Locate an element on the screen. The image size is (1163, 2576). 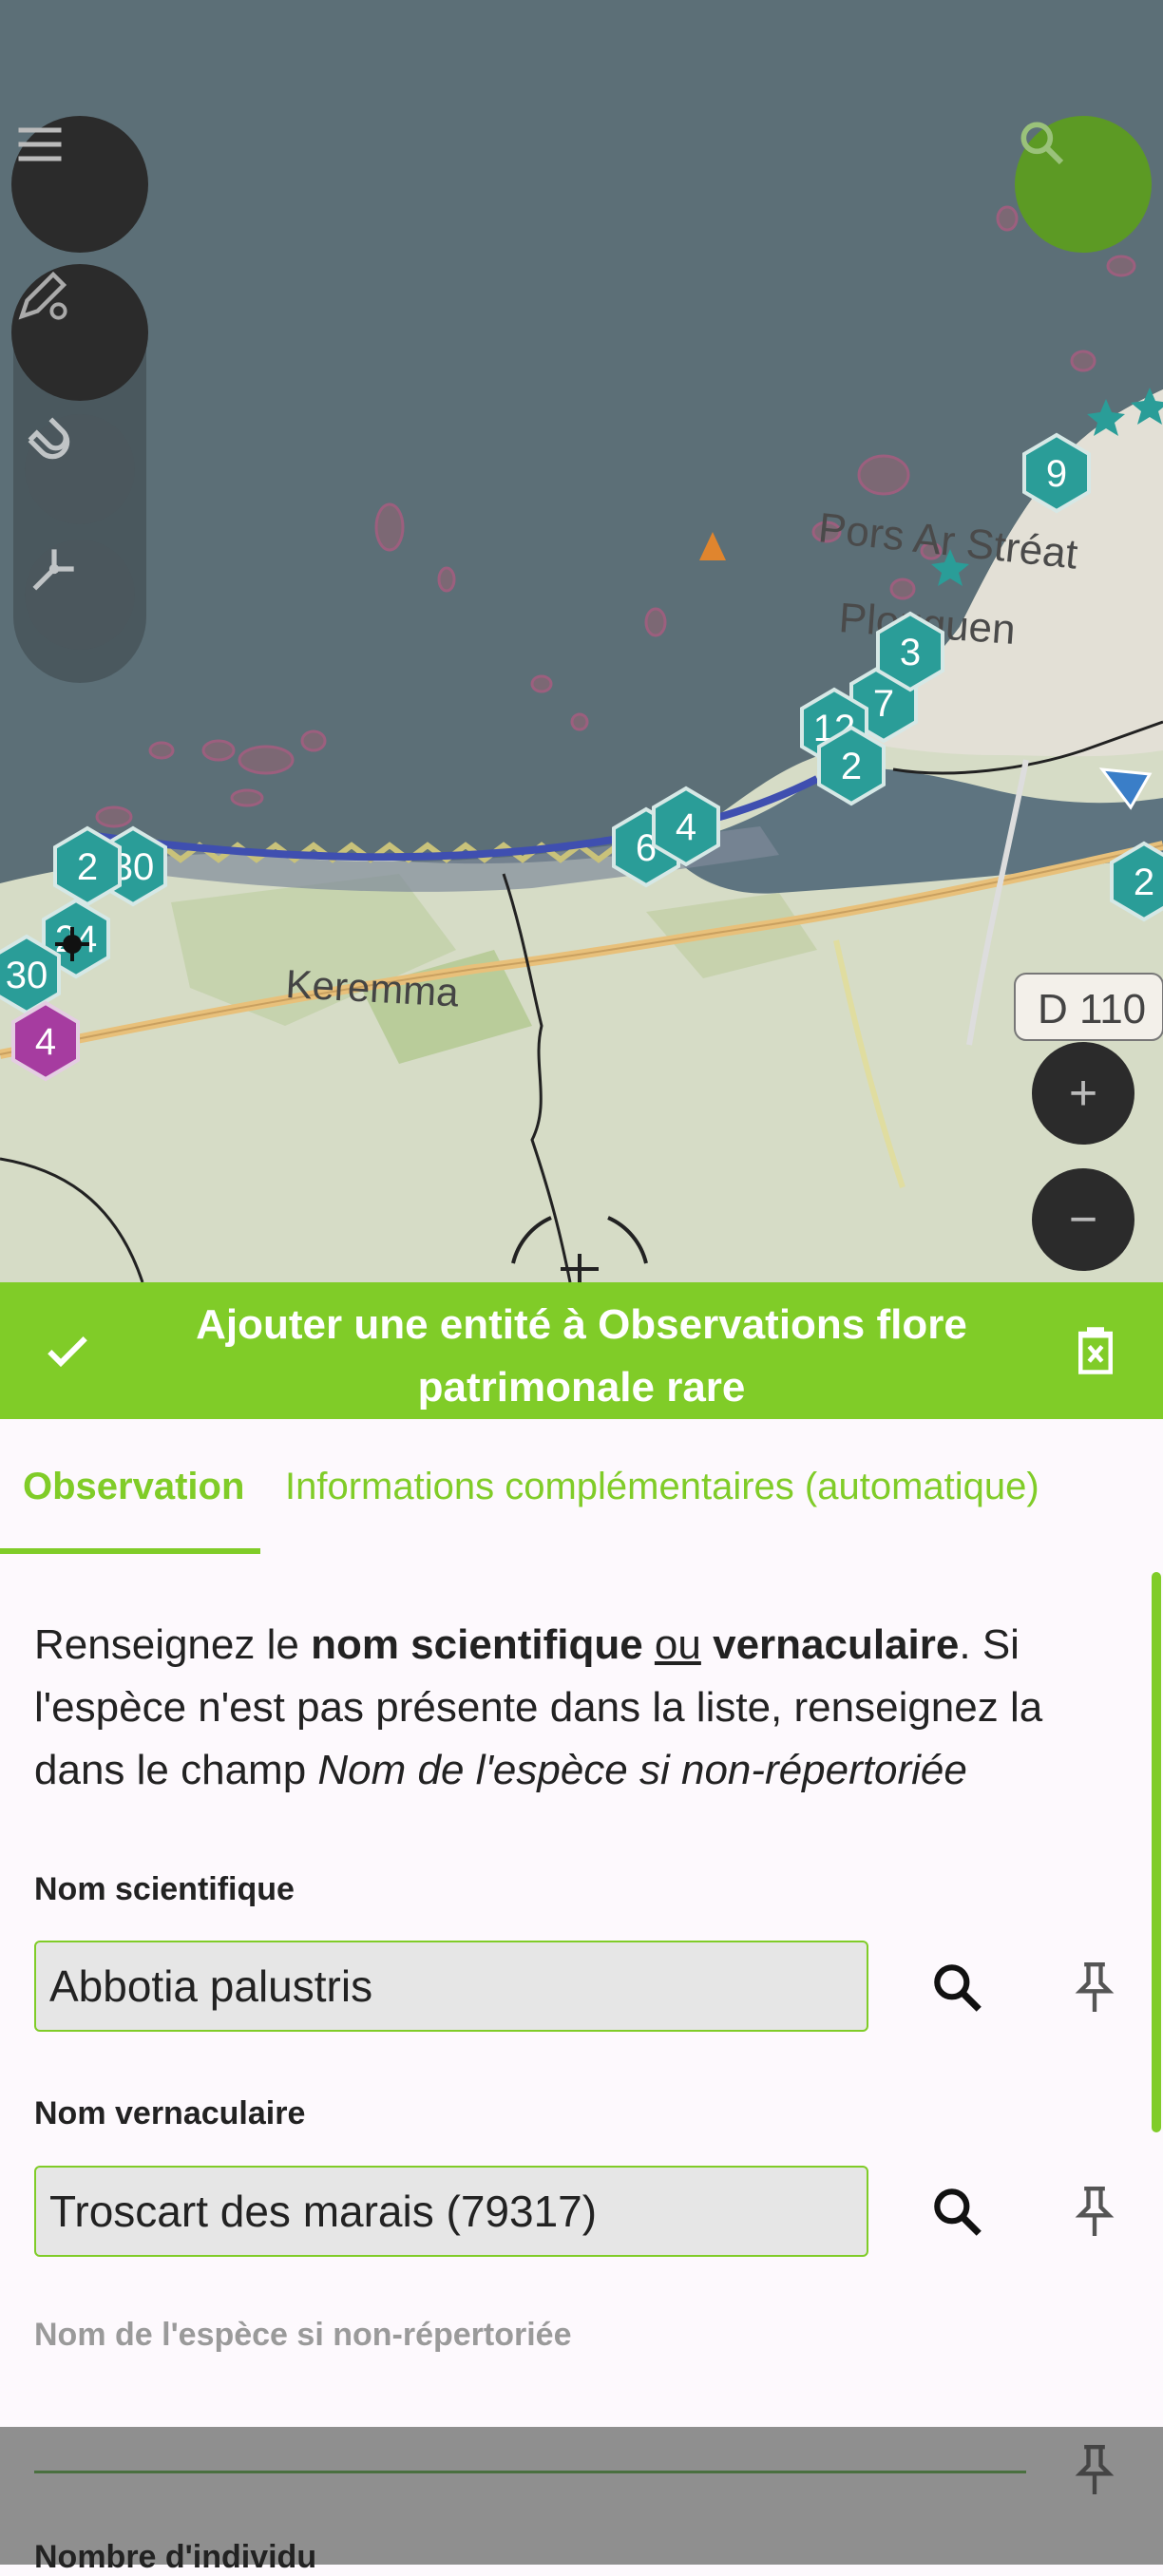
svg-text: 7 is located at coordinates (883, 704).